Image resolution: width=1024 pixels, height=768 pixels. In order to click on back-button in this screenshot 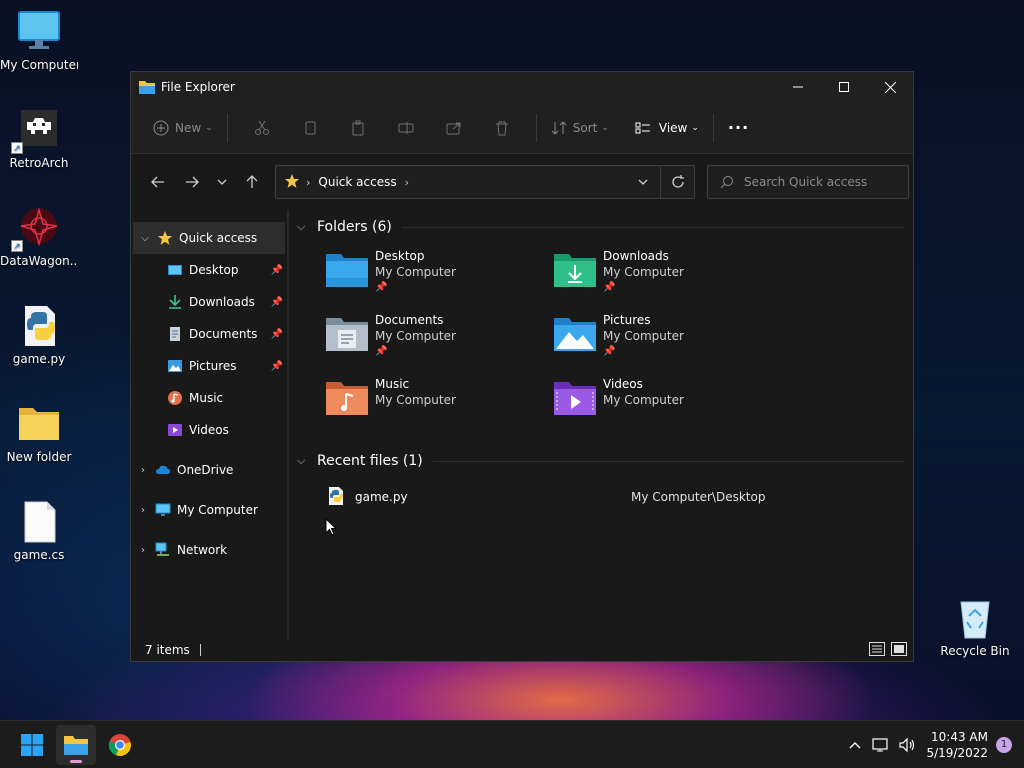, I will do `click(158, 182)`.